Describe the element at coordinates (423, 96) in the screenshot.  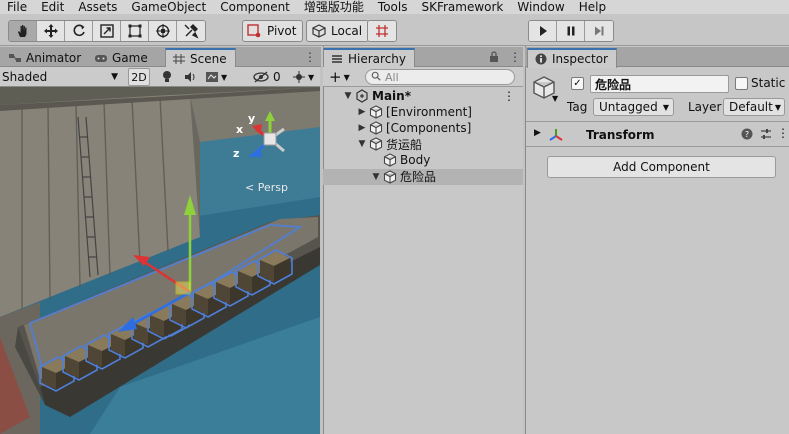
I see `hierarchy-row: ▼ Main* ⋮` at that location.